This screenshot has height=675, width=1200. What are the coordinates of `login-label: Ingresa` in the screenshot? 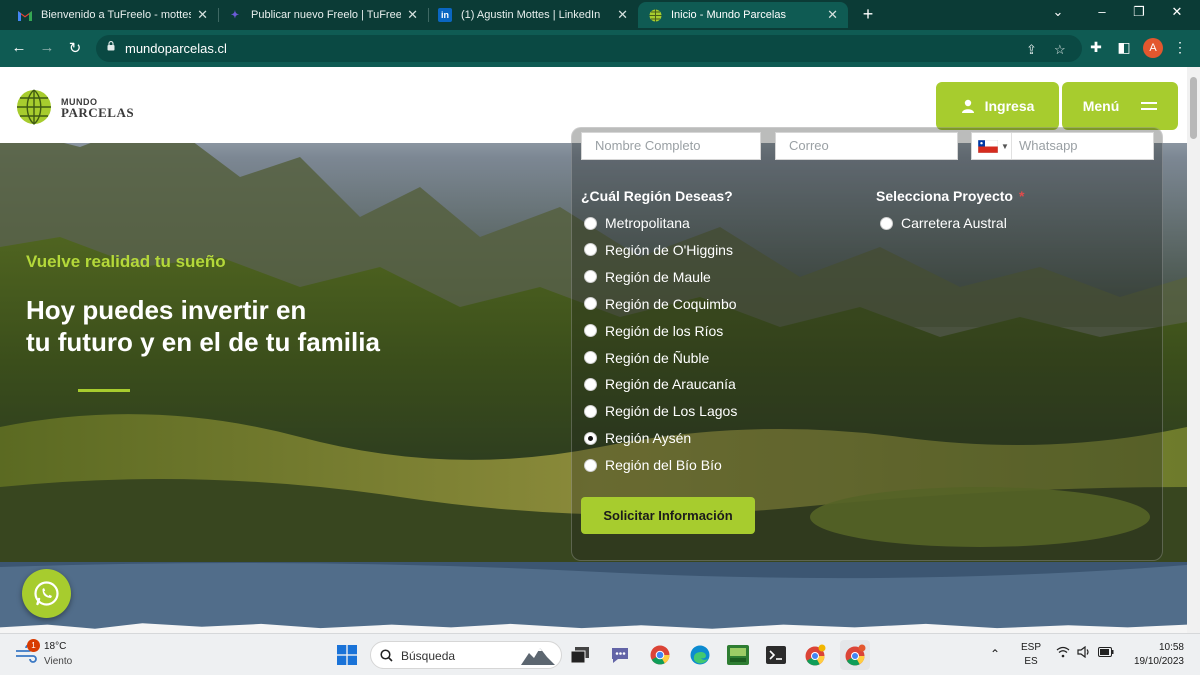 It's located at (1009, 106).